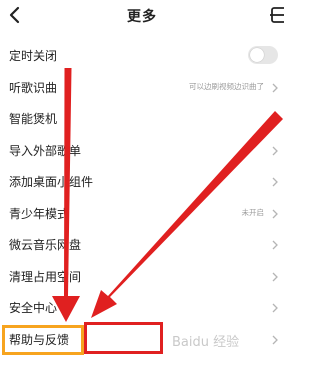  What do you see at coordinates (142, 245) in the screenshot?
I see `row-cloud-drive: 微云音乐网盘` at bounding box center [142, 245].